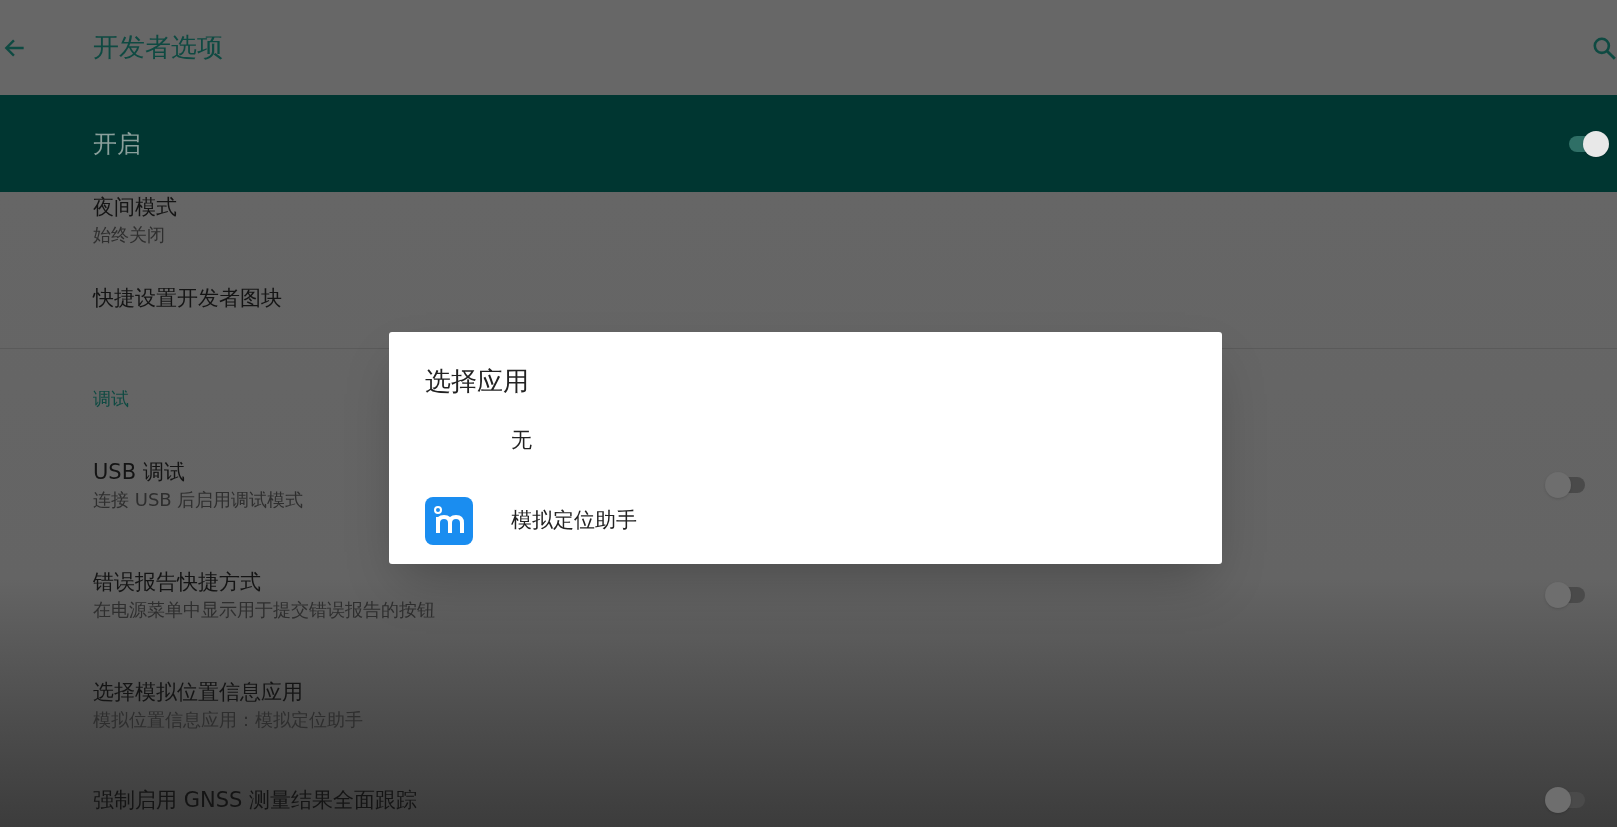 The height and width of the screenshot is (827, 1617). I want to click on master-switch-label: 开启, so click(117, 144).